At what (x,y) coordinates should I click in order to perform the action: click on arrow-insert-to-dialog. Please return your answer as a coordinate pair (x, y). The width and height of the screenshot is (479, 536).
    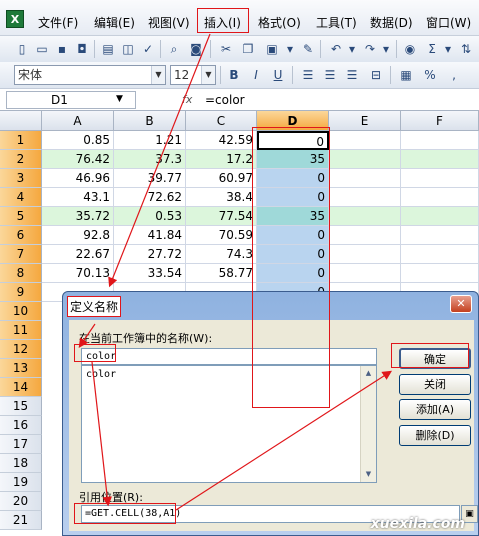
    Looking at the image, I should click on (159, 160).